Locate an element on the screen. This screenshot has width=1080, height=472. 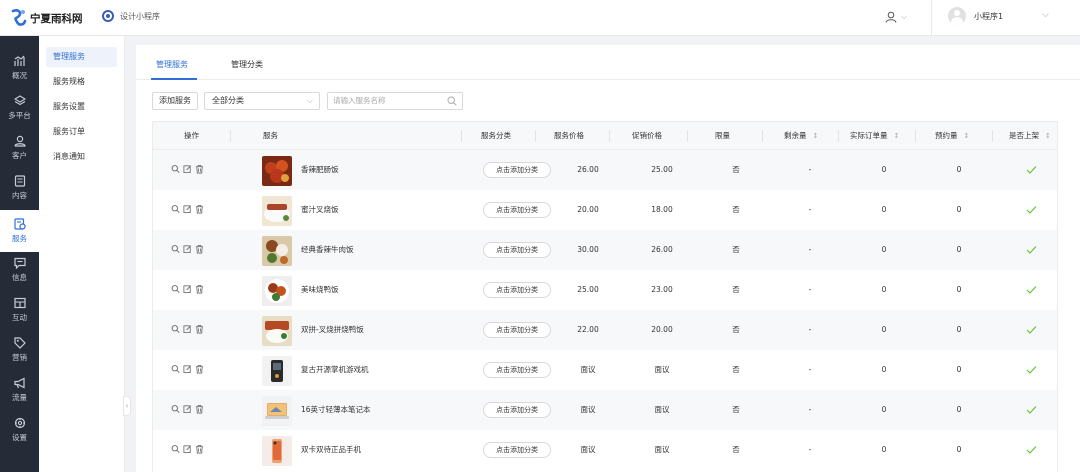
service-name: 蜜汁叉烧饭 is located at coordinates (320, 210).